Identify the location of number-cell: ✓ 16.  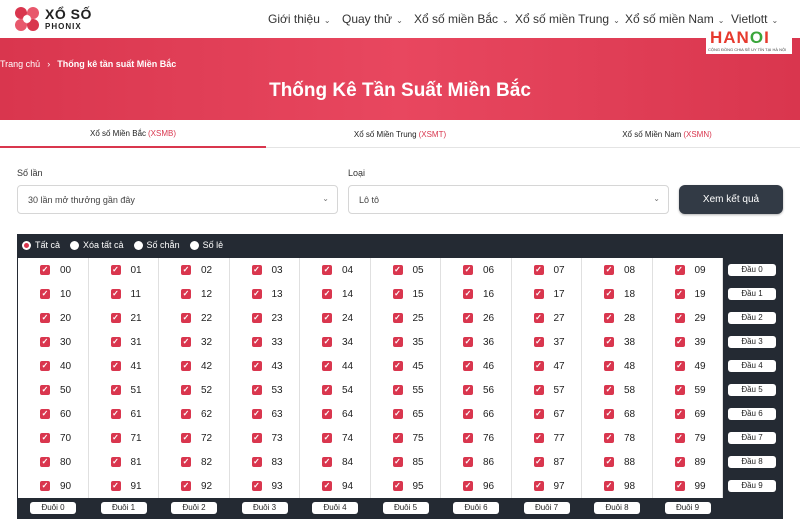
(481, 294).